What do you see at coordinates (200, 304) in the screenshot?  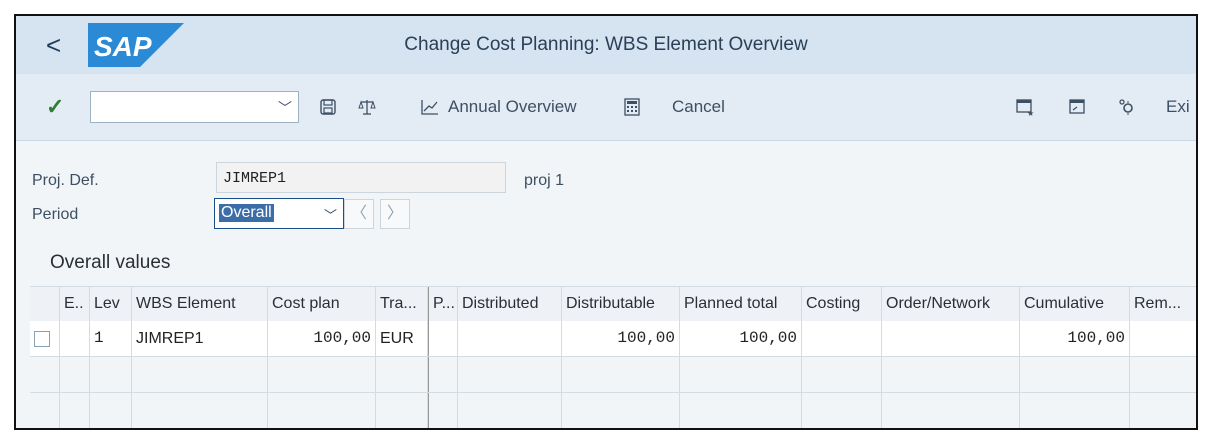 I see `column-header: WBS Element` at bounding box center [200, 304].